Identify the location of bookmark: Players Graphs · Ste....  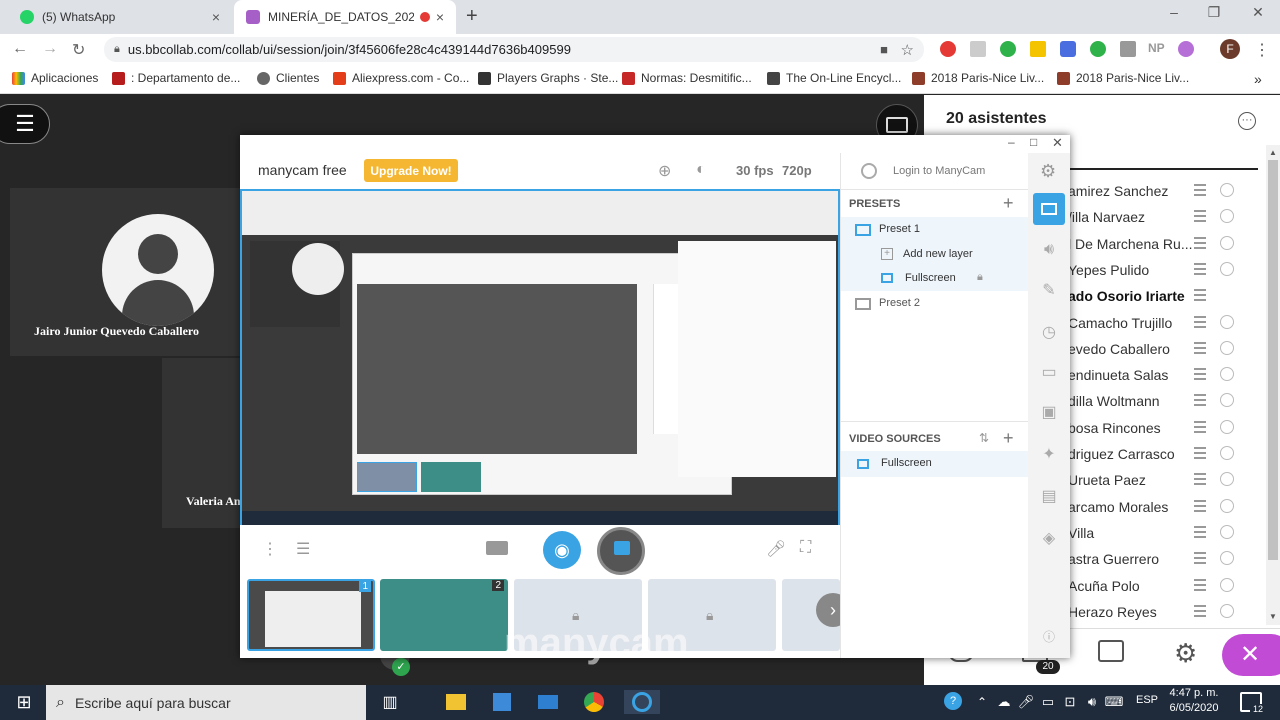
(548, 78).